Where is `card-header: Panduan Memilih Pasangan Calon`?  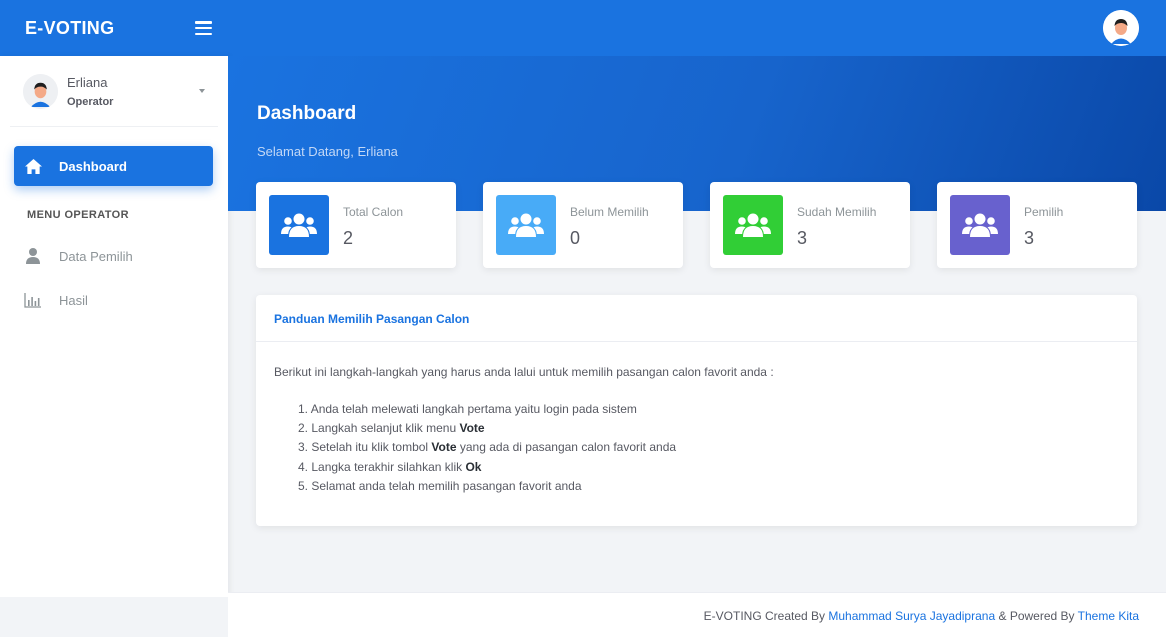 card-header: Panduan Memilih Pasangan Calon is located at coordinates (696, 318).